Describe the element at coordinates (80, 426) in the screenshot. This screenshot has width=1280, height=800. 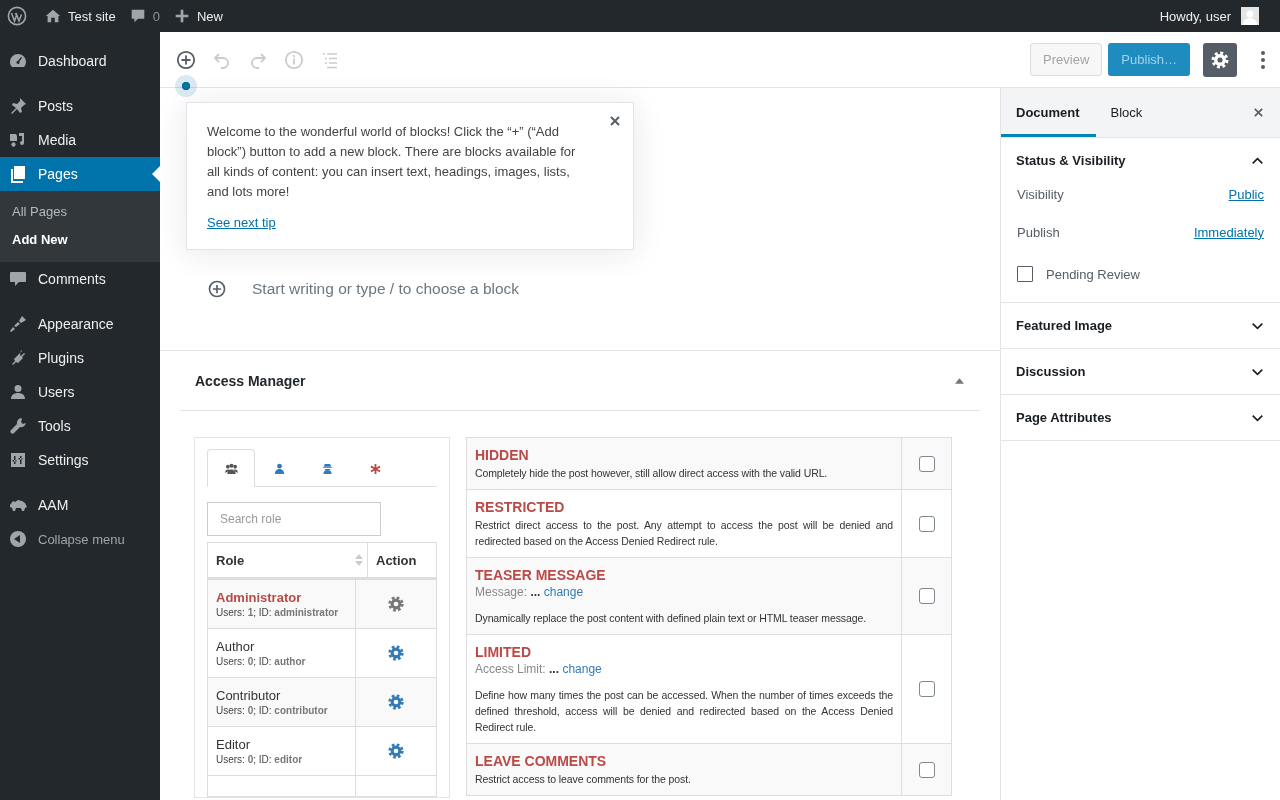
I see `menu-item: Tools` at that location.